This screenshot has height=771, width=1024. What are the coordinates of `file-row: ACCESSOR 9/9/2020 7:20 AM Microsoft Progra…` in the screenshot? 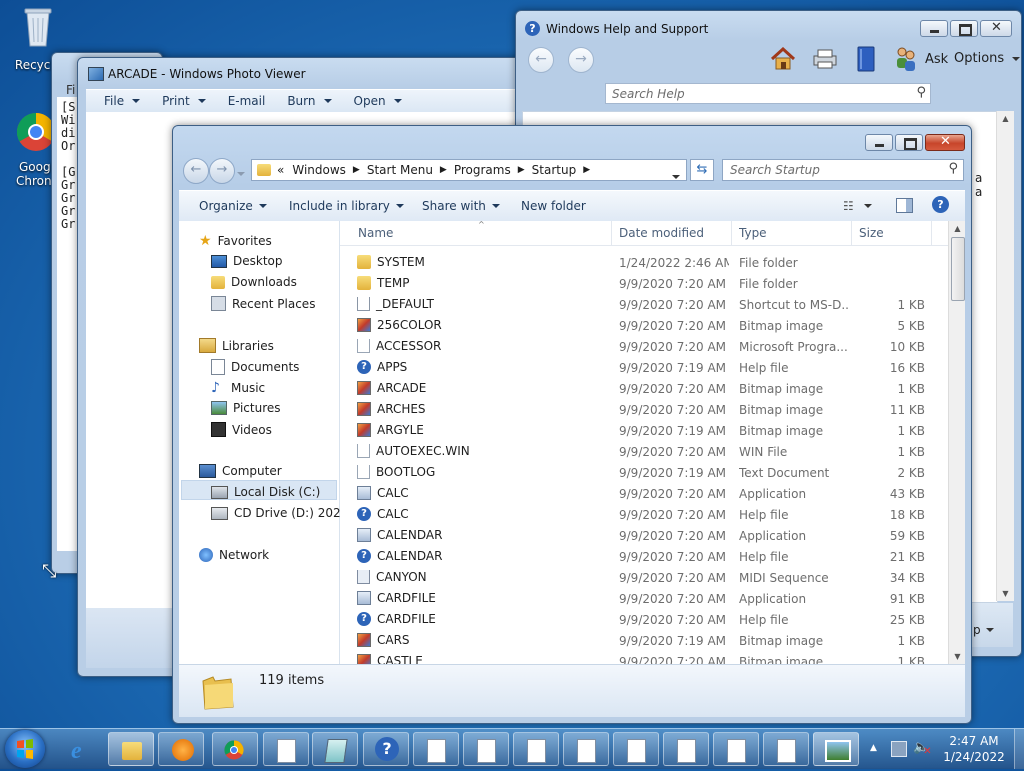 It's located at (644, 346).